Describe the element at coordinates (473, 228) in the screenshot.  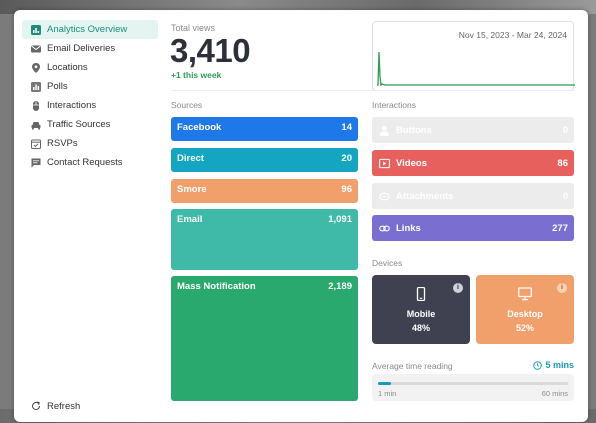
I see `interaction-links: Links 277` at that location.